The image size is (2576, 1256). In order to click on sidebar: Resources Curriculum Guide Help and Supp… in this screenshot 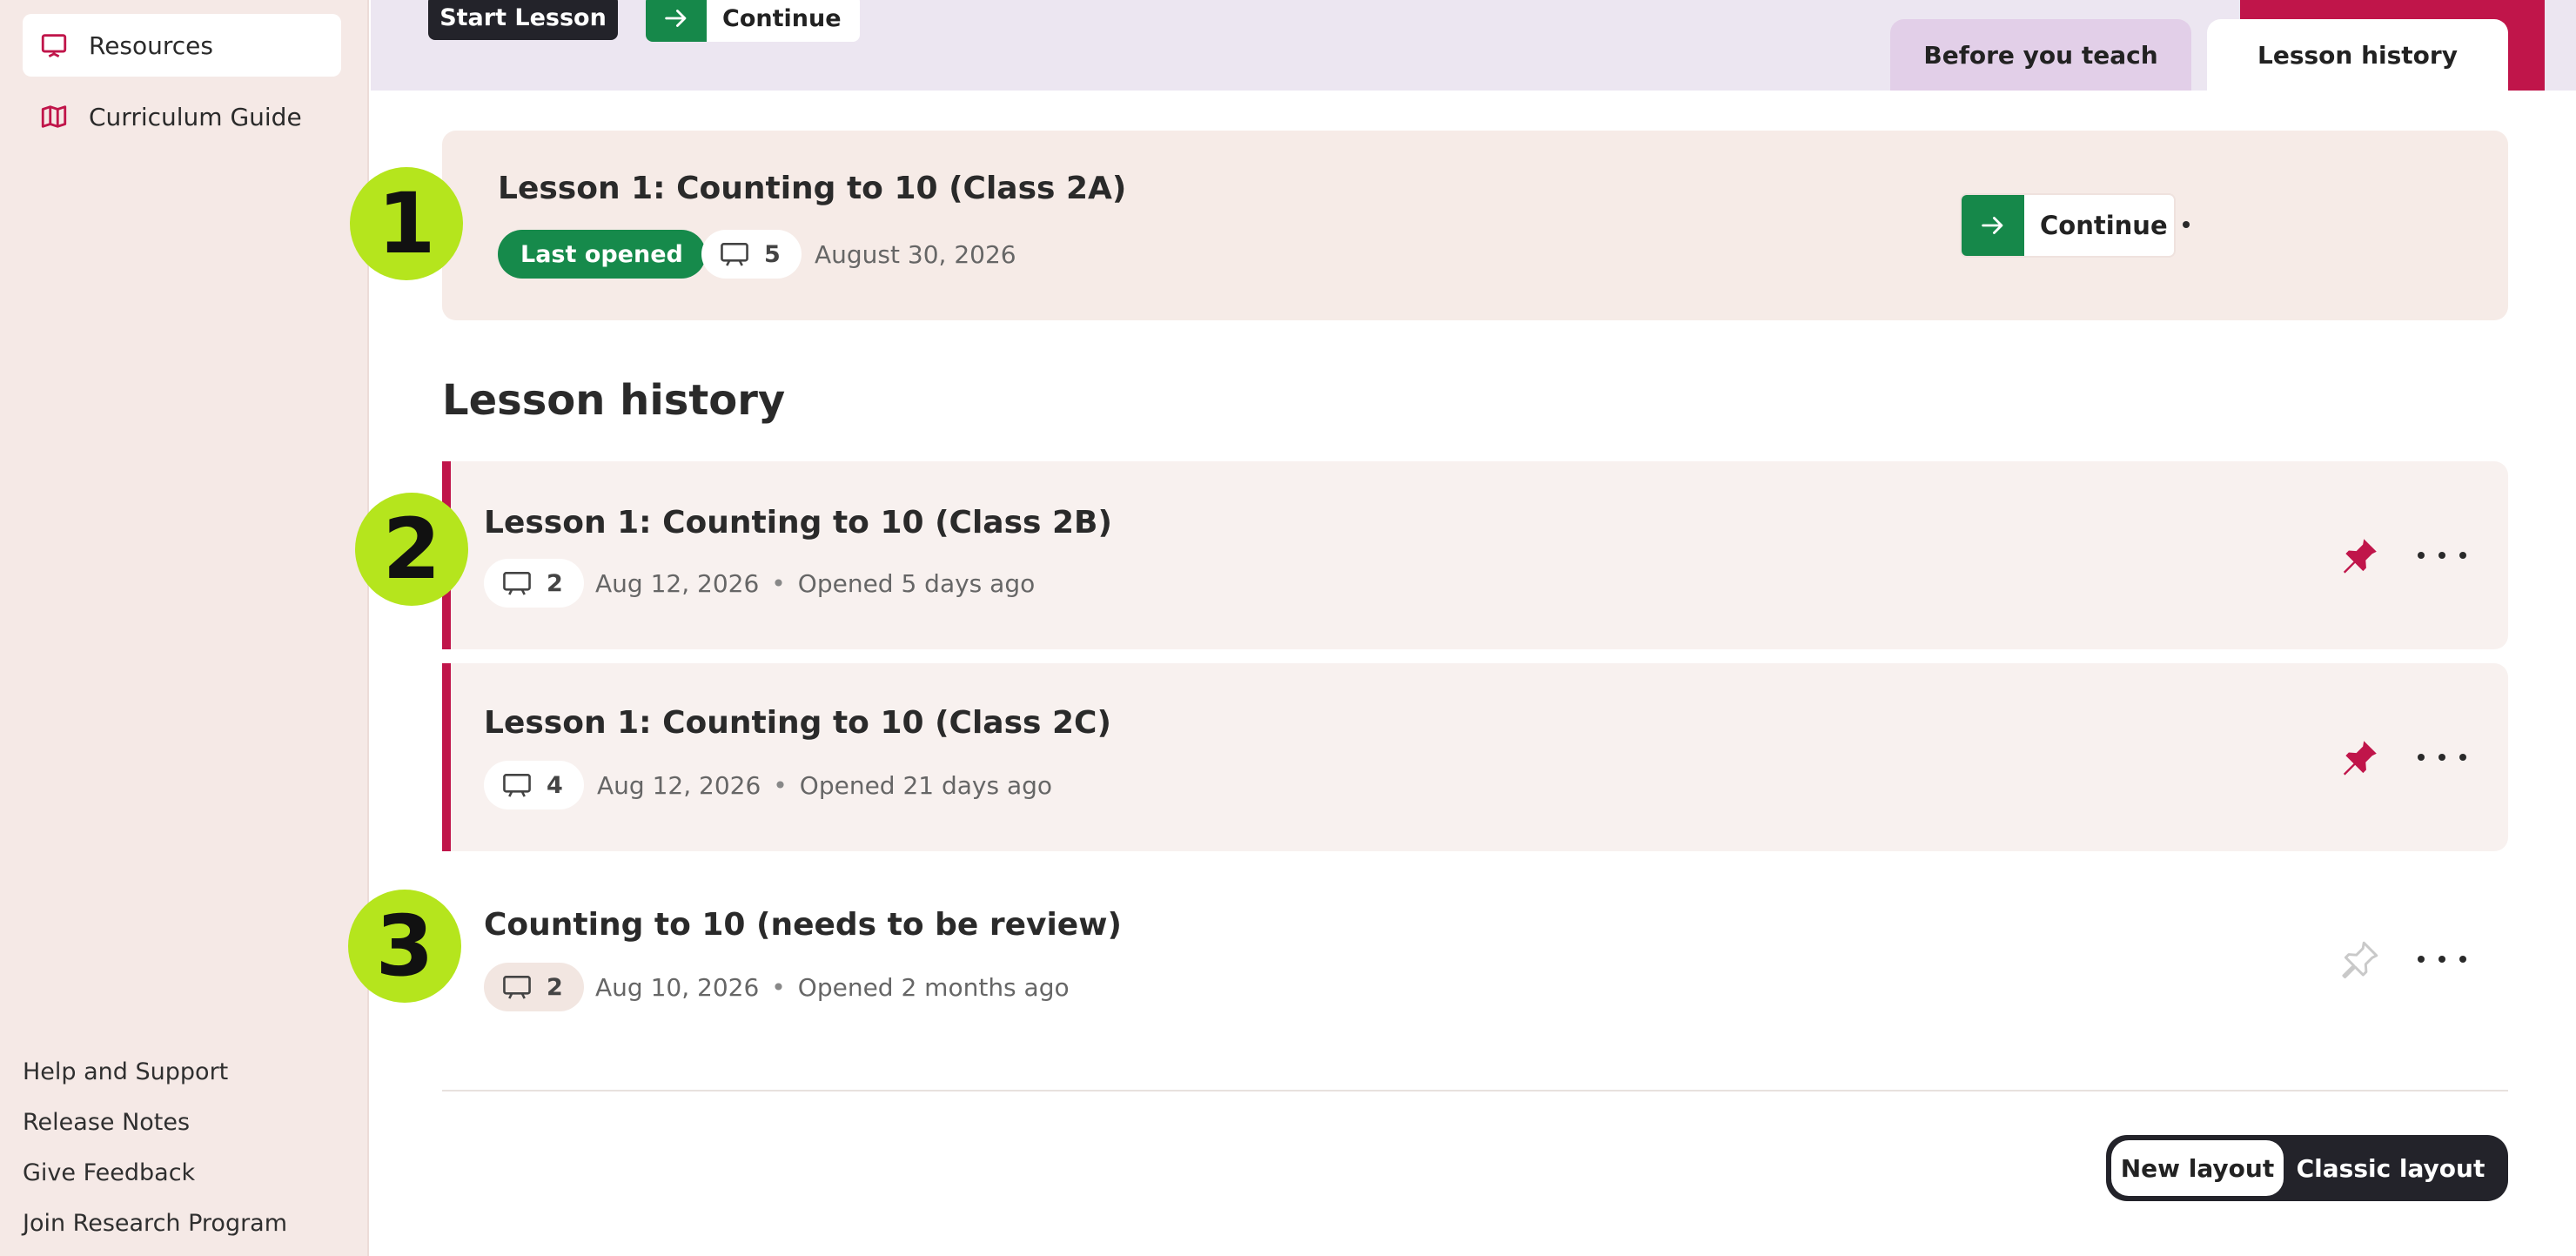, I will do `click(184, 628)`.